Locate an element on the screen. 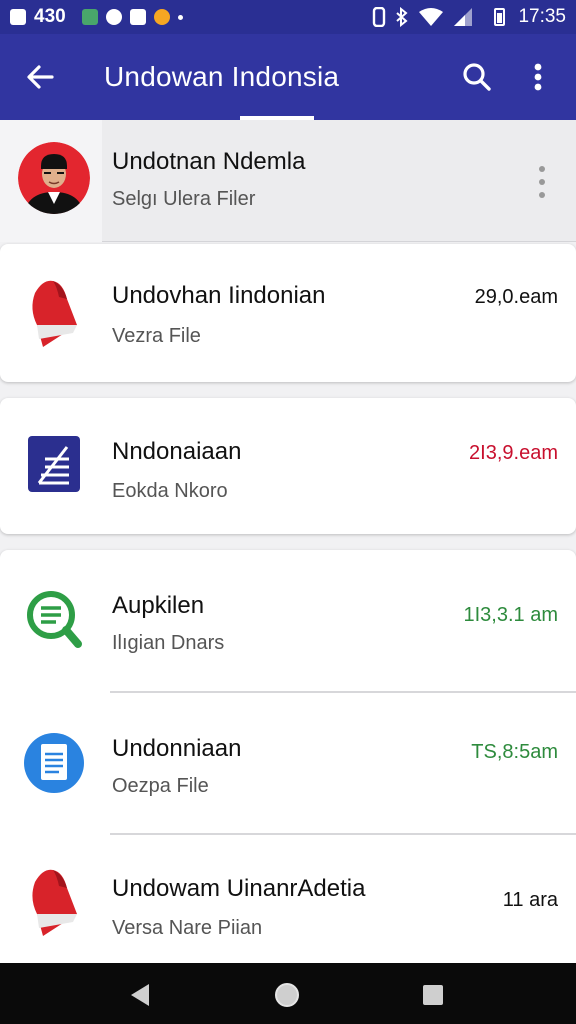 The width and height of the screenshot is (576, 1024). nav-back-button is located at coordinates (140, 995).